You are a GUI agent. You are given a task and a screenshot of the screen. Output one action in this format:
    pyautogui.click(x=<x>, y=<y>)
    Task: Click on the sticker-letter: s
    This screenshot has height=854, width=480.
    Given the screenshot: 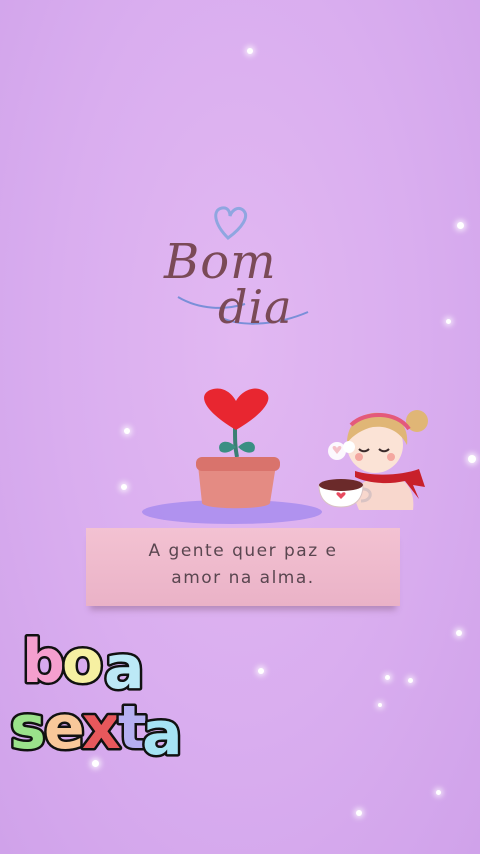 What is the action you would take?
    pyautogui.click(x=28, y=728)
    